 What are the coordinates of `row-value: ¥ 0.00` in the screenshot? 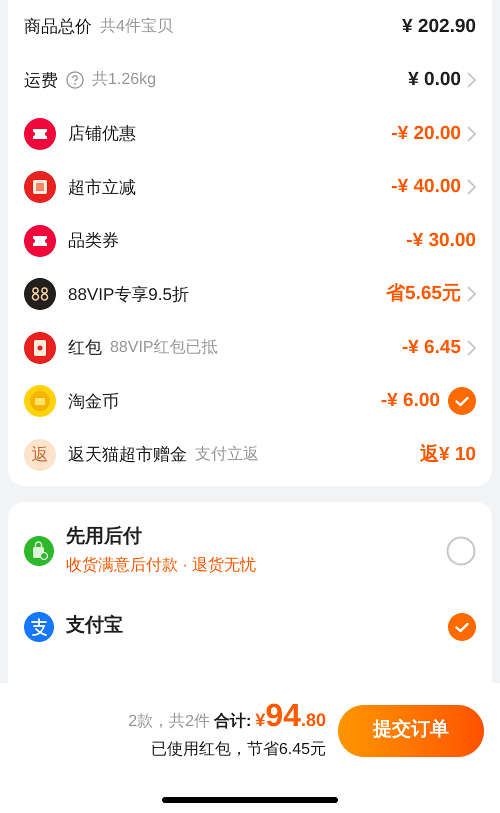 It's located at (434, 80).